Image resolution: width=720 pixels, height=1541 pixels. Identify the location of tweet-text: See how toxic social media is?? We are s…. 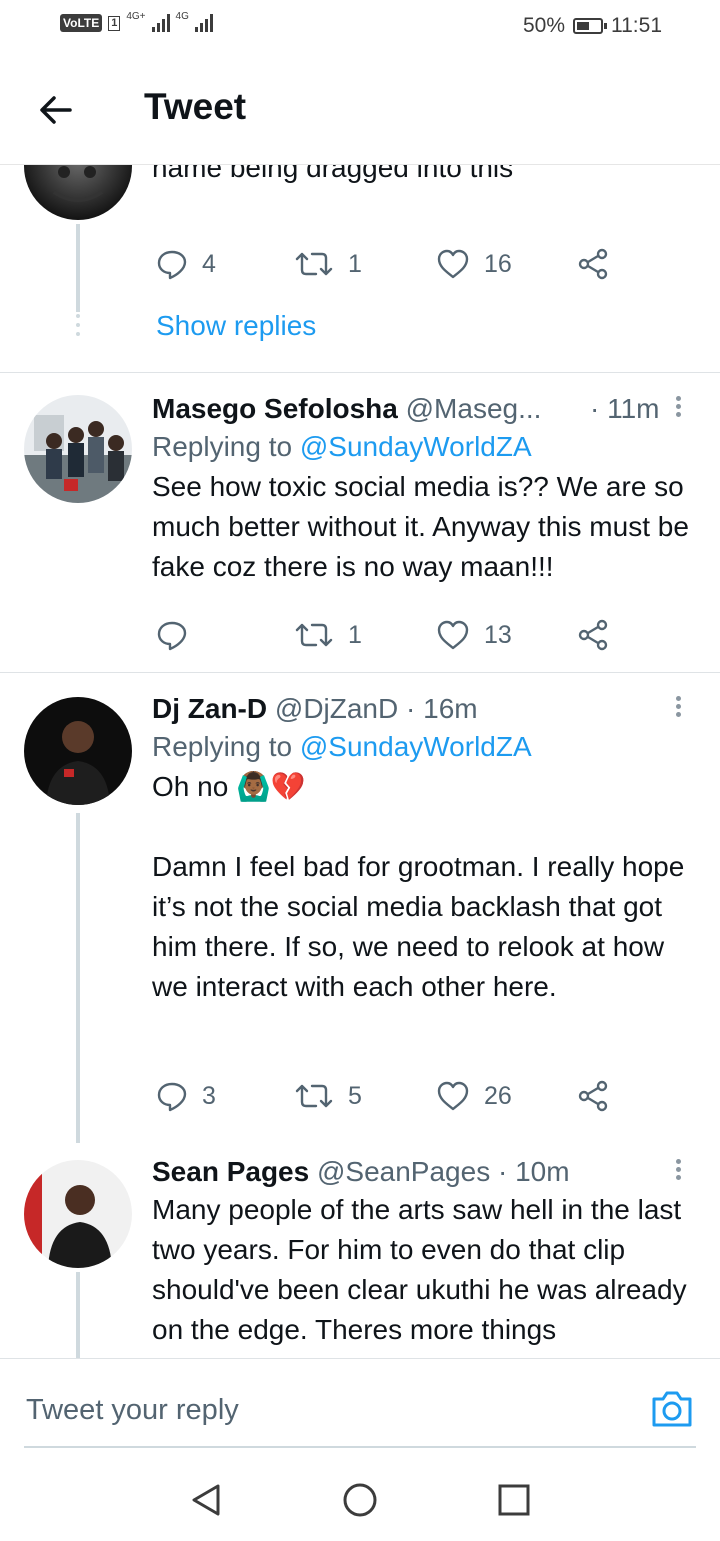
(420, 526).